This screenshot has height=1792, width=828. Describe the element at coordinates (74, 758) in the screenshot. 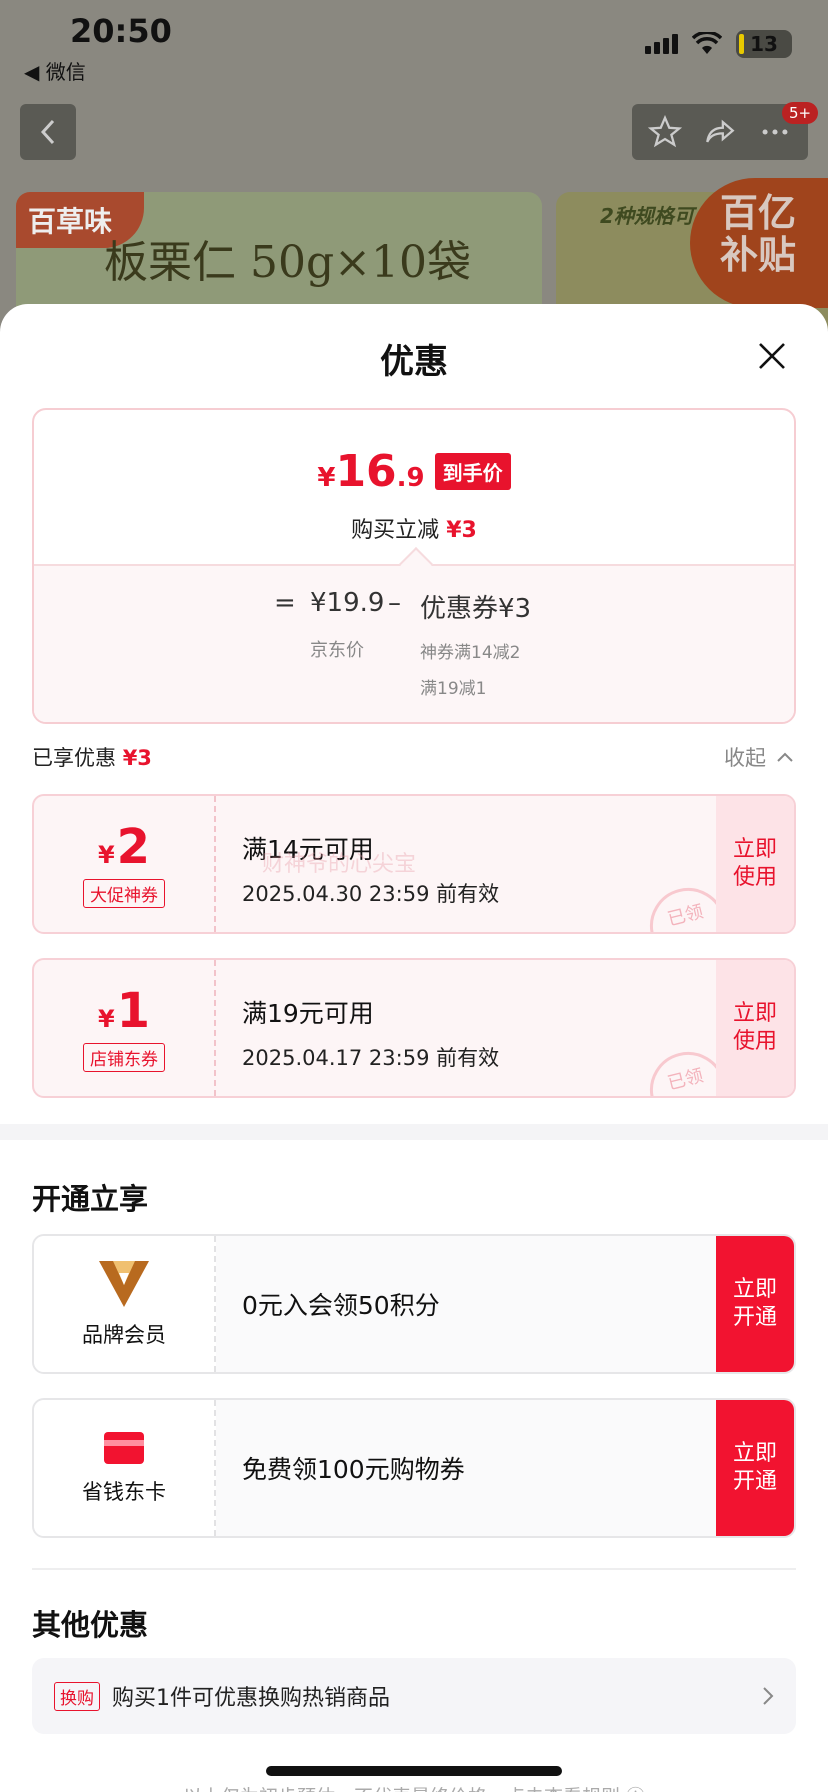

I see `enjoyed-label: 已享优惠` at that location.